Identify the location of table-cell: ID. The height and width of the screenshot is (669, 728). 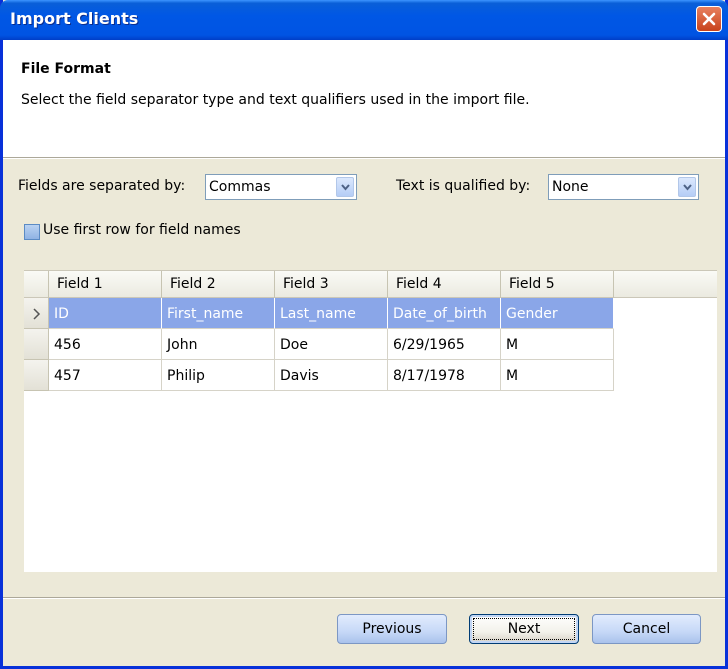
(105, 313).